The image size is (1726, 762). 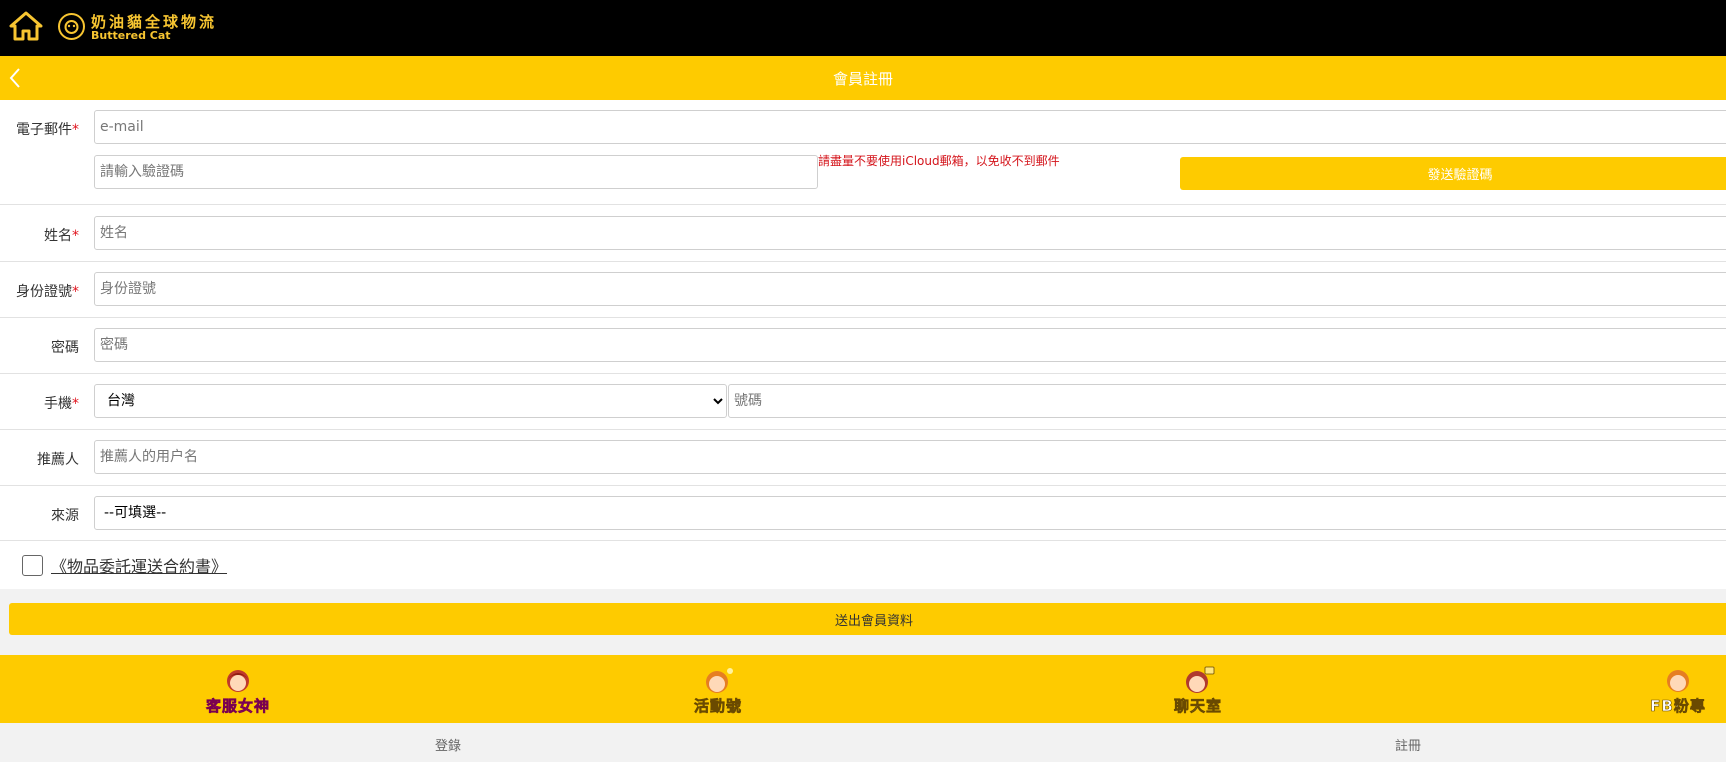 I want to click on nav-label: FB粉專, so click(x=1678, y=706).